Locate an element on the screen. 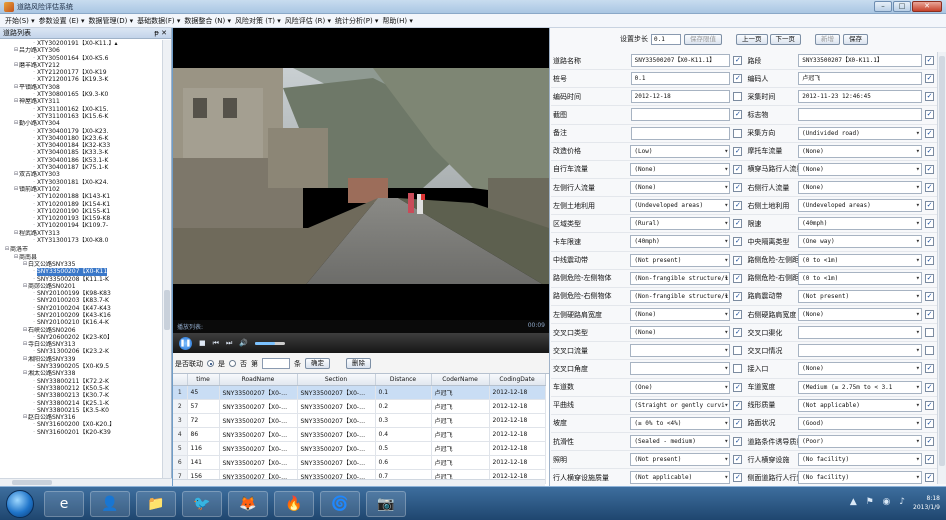  tree-group-node: ⊟ 赵白公路SNY316 is located at coordinates (81, 417).